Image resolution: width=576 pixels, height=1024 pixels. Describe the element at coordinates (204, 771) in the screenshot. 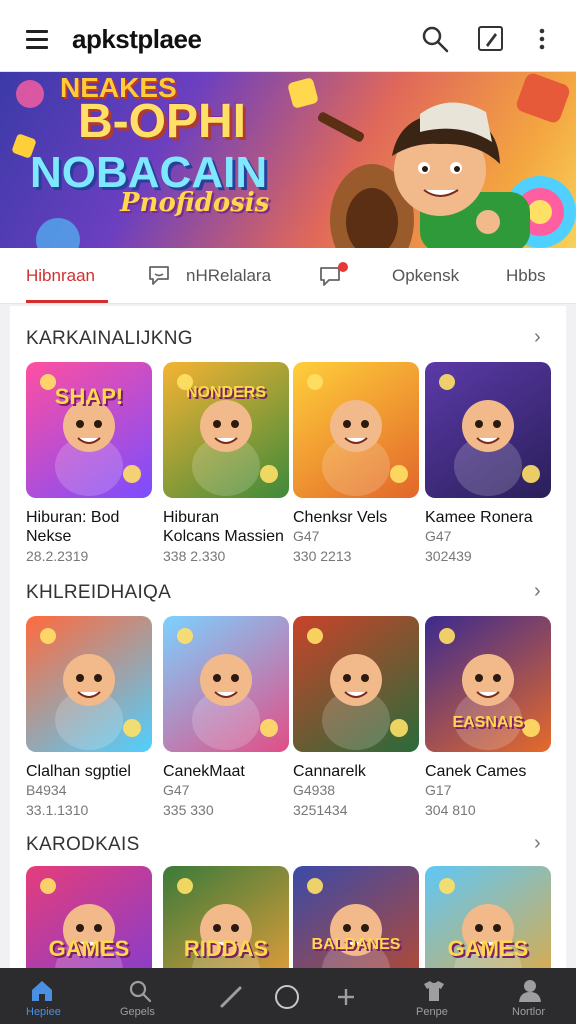

I see `app-title: CanekMaat` at that location.